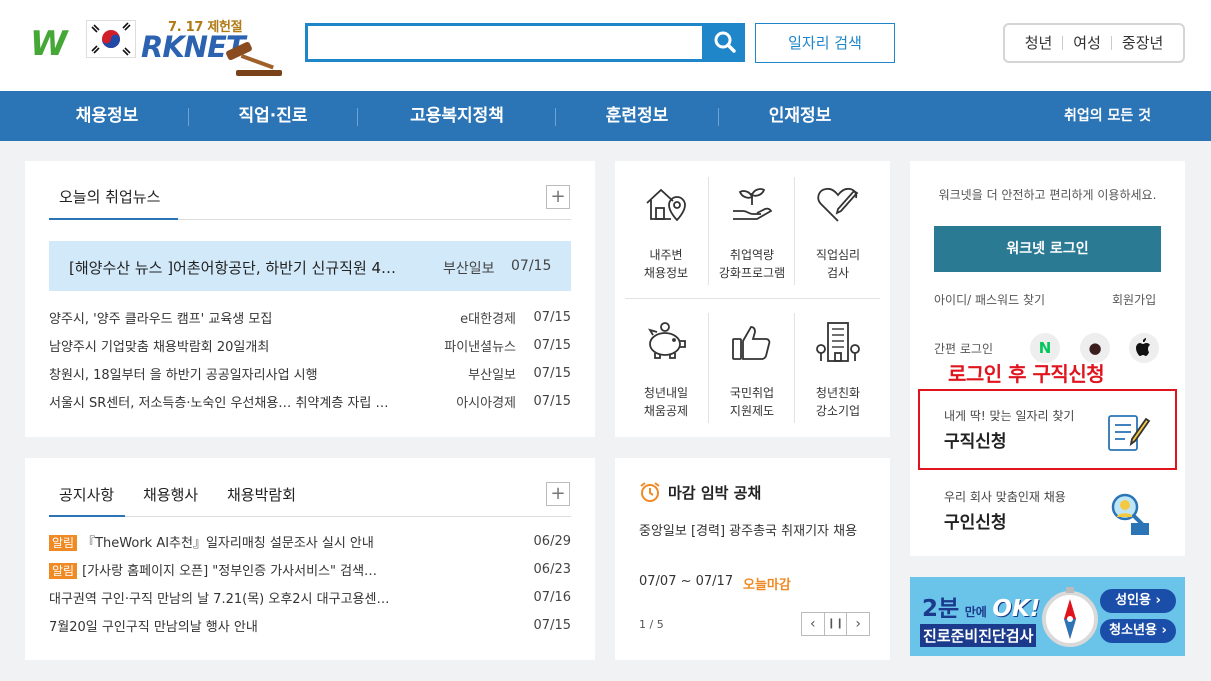 The width and height of the screenshot is (1211, 681). I want to click on notice-date: 07/15, so click(552, 625).